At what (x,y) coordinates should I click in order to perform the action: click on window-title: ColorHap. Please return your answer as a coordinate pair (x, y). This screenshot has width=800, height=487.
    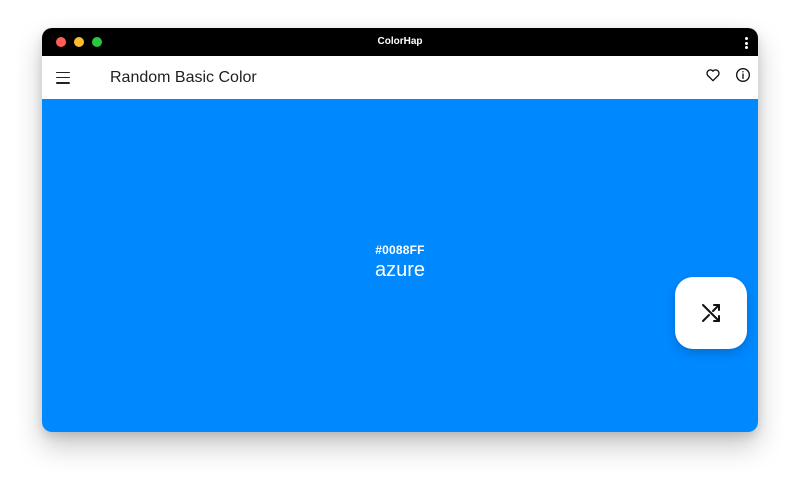
    Looking at the image, I should click on (400, 41).